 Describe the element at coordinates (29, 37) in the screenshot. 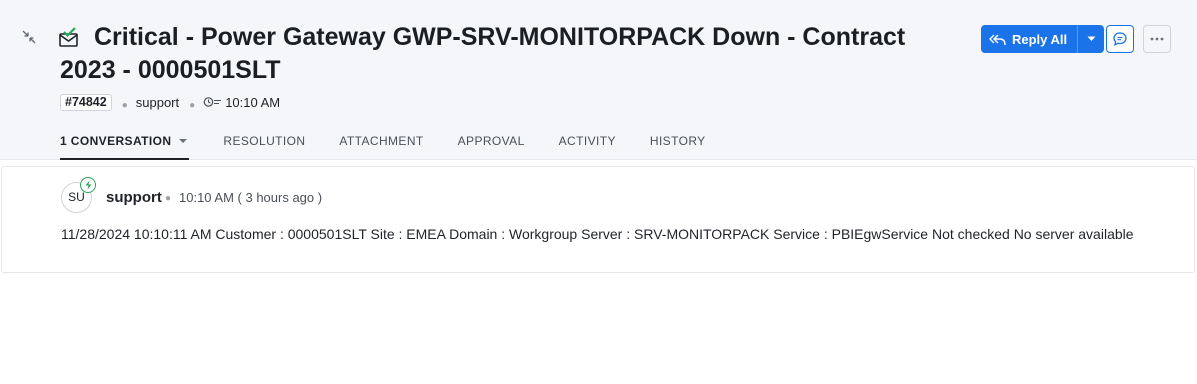

I see `collapse-arrows-icon` at that location.